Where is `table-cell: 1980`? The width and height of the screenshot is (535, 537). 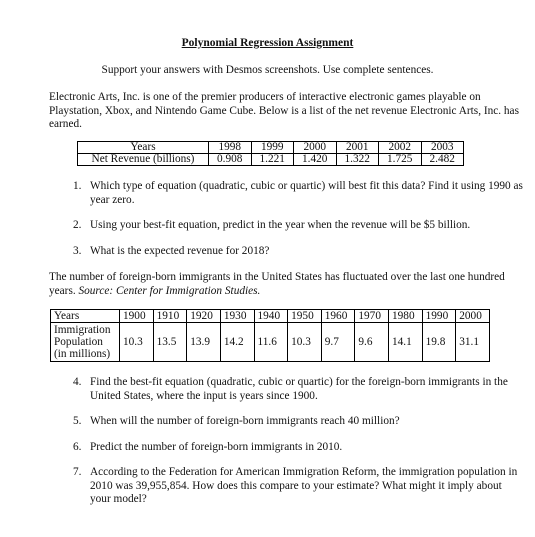 table-cell: 1980 is located at coordinates (405, 316).